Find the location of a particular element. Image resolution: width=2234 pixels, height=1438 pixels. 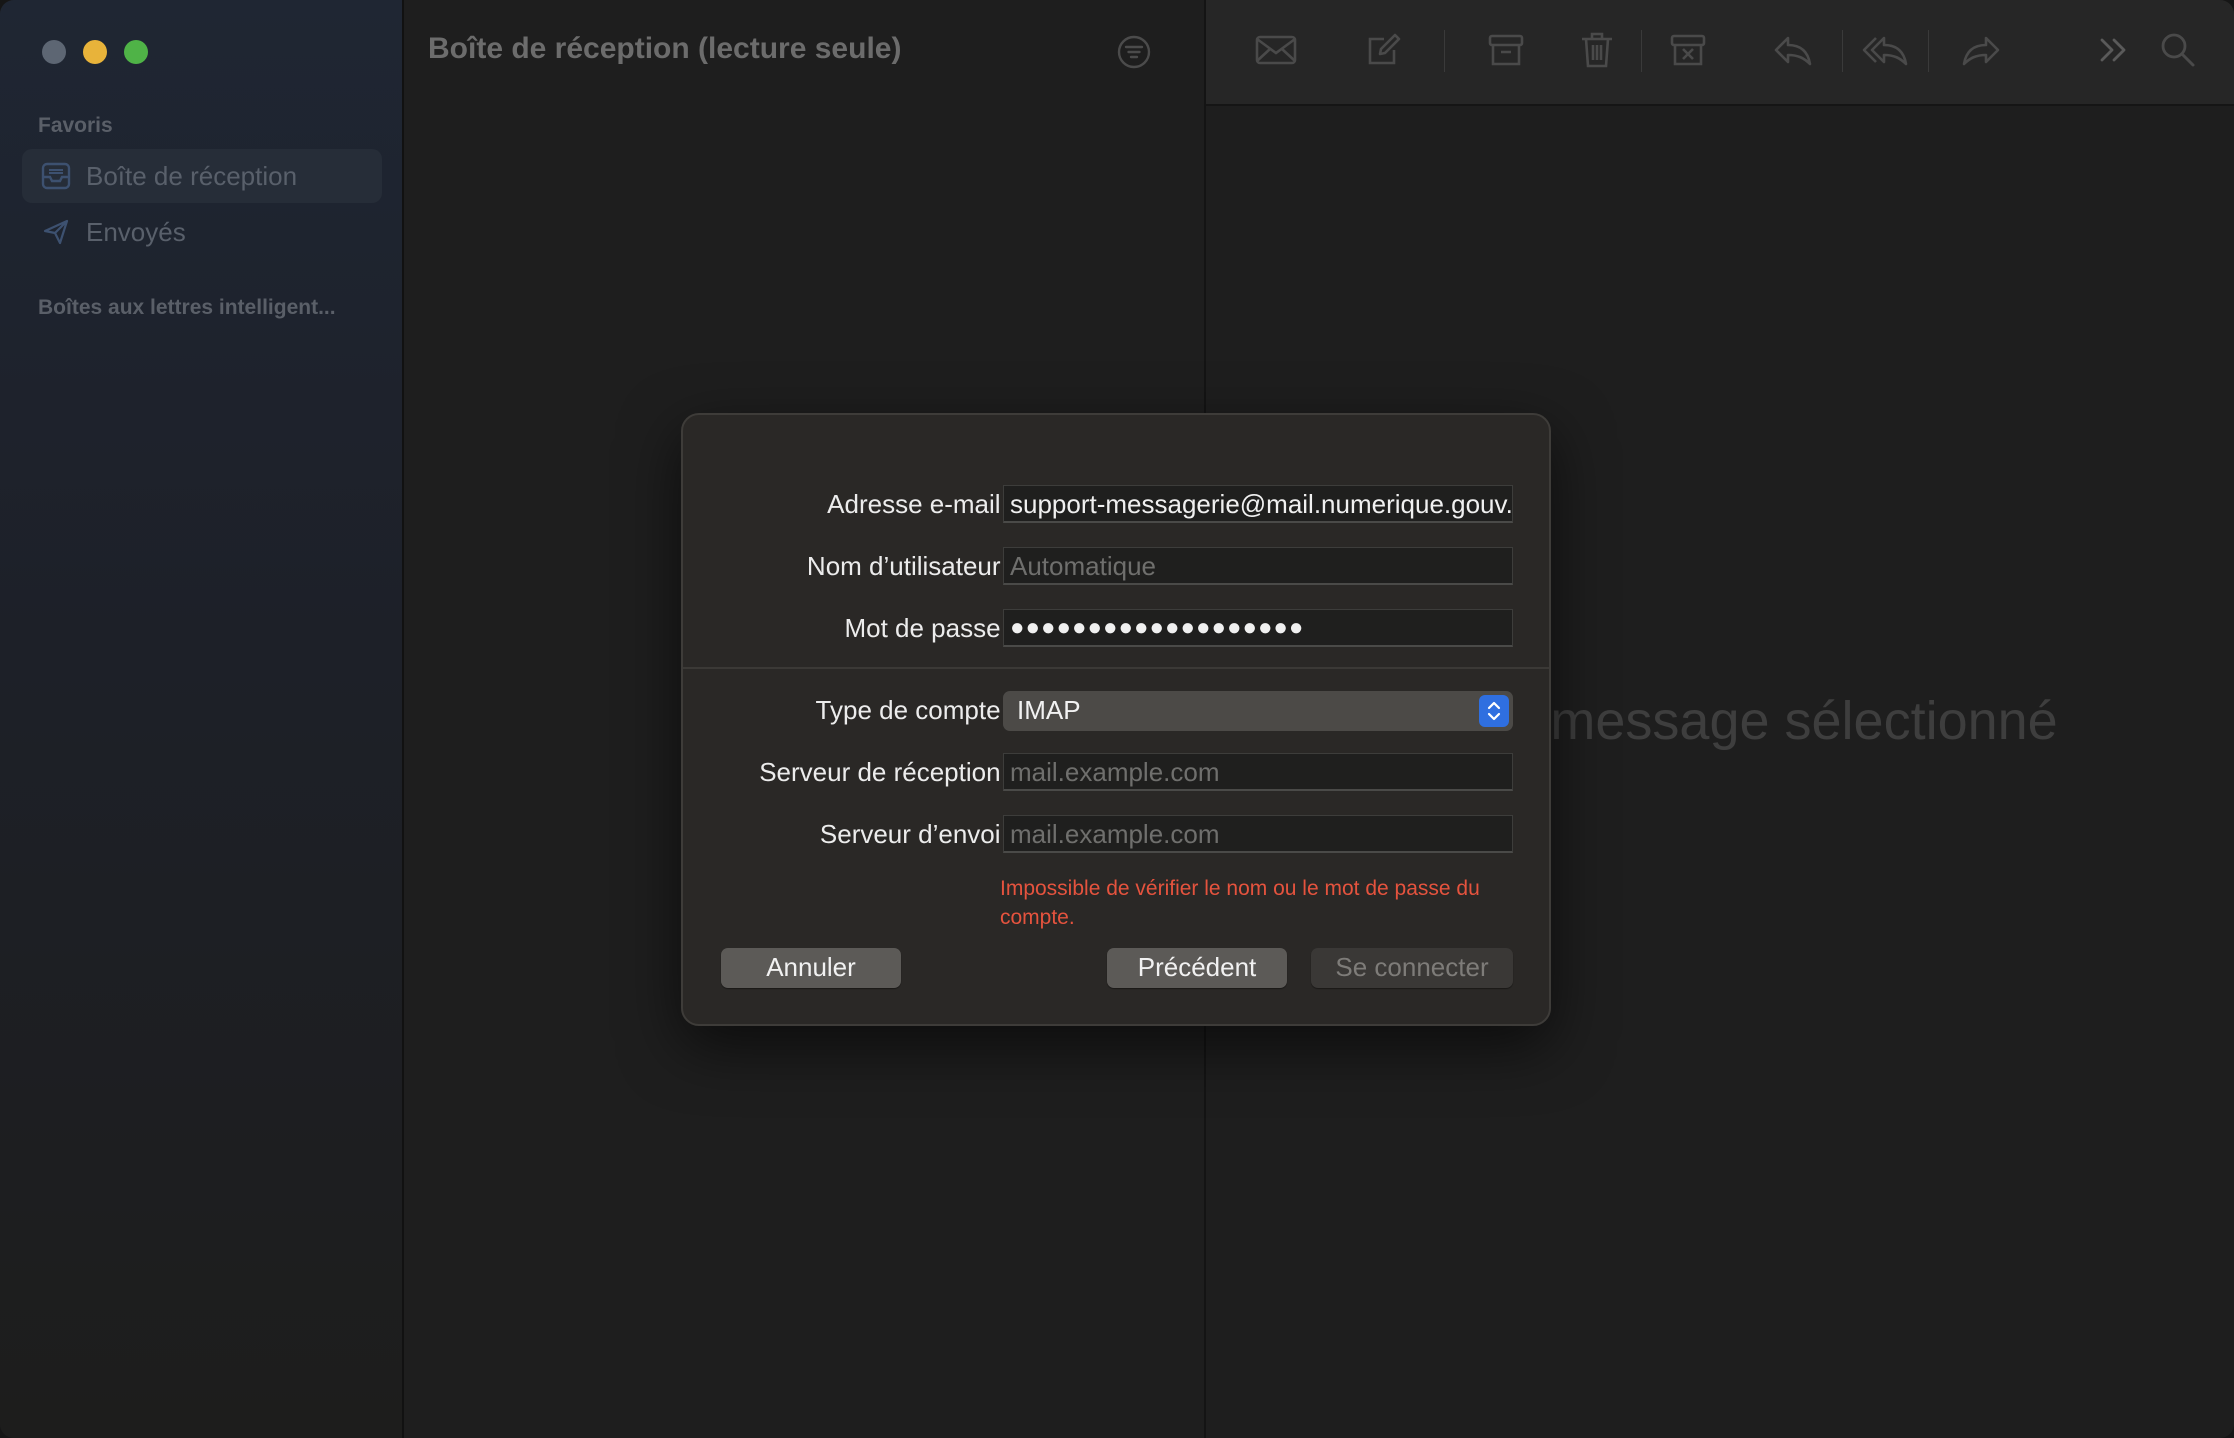

password-label: Mot de passe : is located at coordinates (929, 628).